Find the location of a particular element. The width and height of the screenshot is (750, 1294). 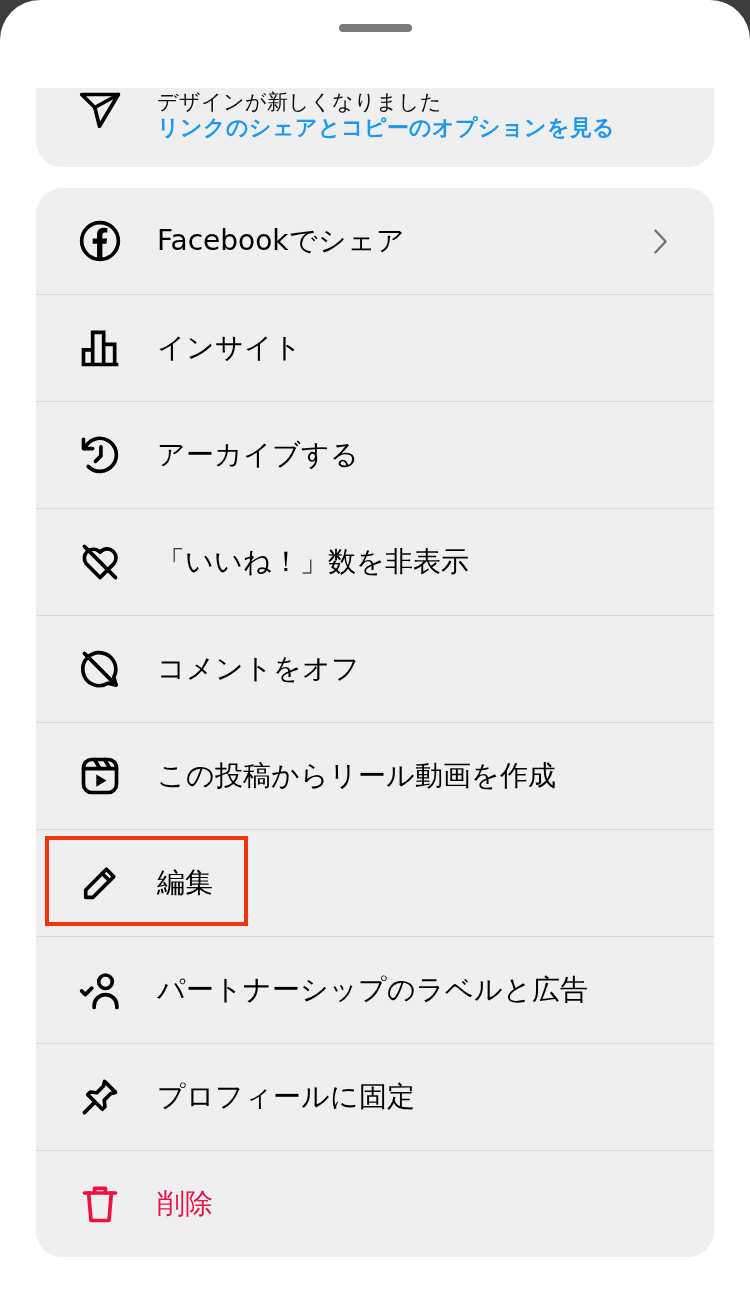

facebook-icon is located at coordinates (100, 241).